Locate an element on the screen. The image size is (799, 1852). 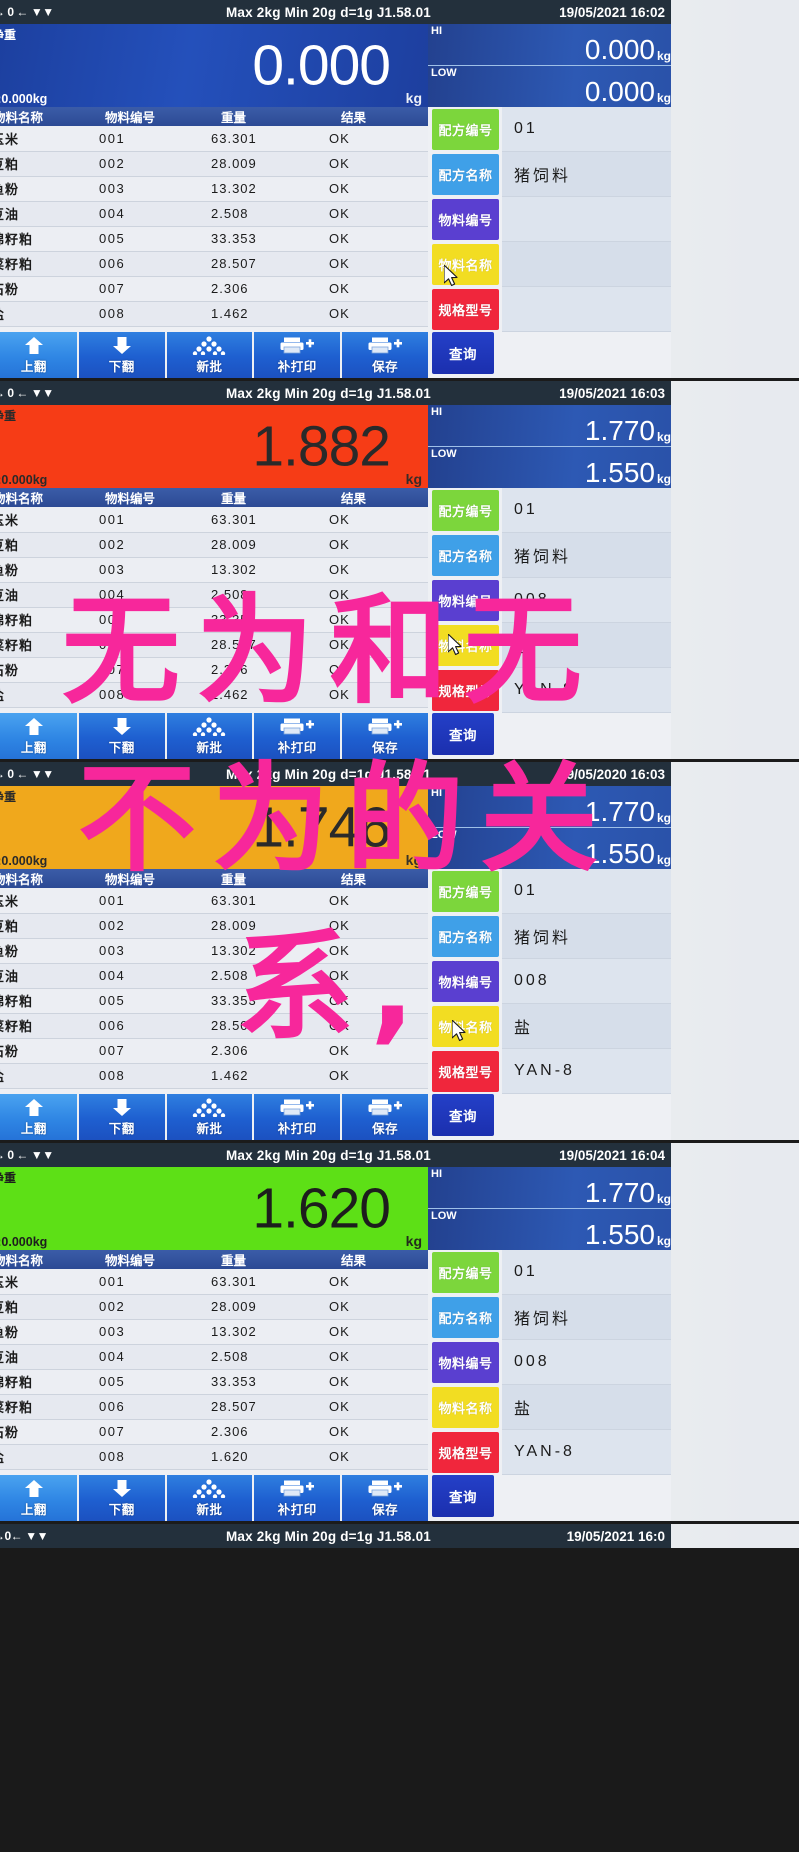
arrow-up-icon is located at coordinates (34, 726).